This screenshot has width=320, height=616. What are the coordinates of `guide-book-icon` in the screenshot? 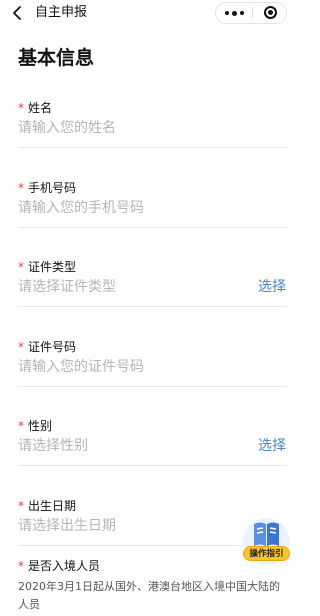 It's located at (266, 534).